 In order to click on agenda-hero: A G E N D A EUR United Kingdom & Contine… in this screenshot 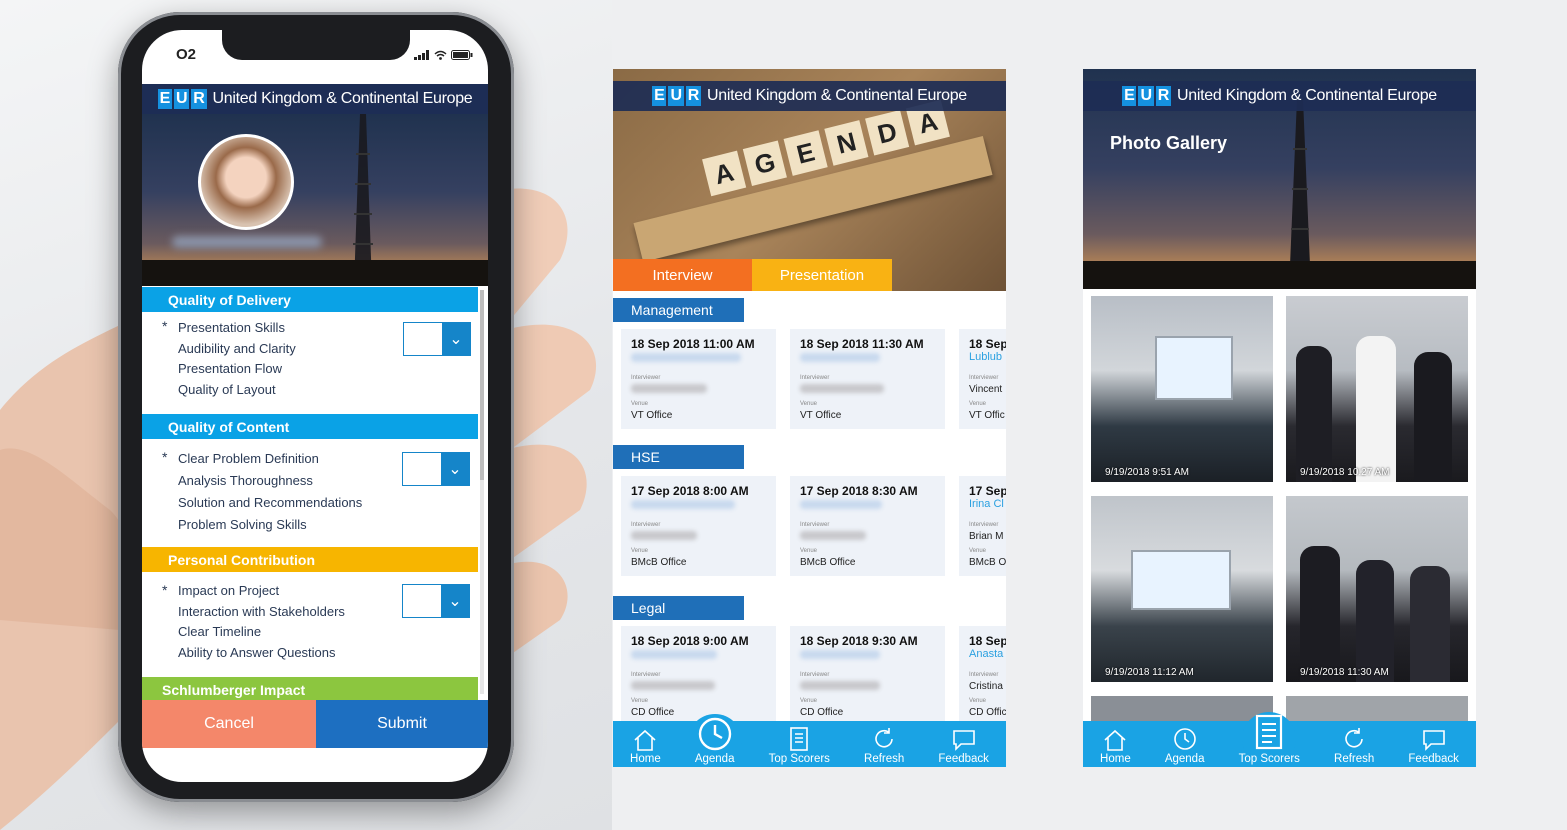, I will do `click(809, 180)`.